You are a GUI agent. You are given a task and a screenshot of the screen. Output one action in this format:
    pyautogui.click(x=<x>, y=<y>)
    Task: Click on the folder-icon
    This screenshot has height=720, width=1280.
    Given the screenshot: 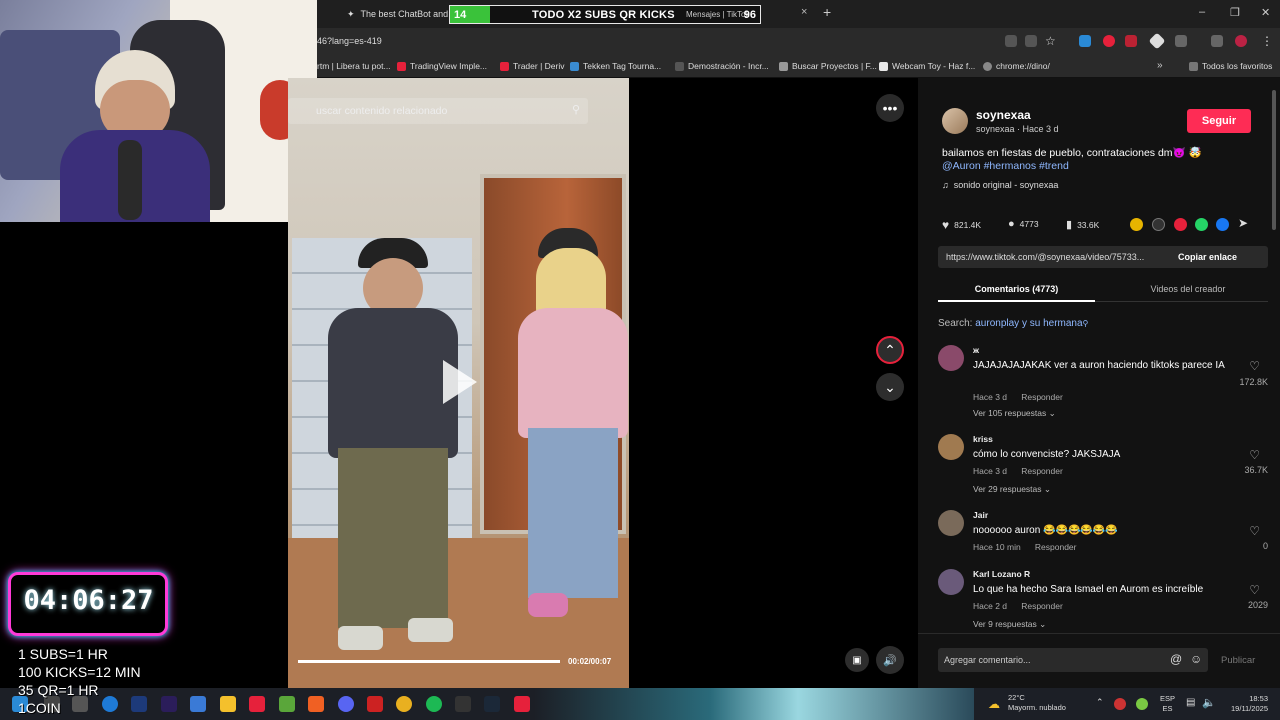 What is the action you would take?
    pyautogui.click(x=228, y=704)
    